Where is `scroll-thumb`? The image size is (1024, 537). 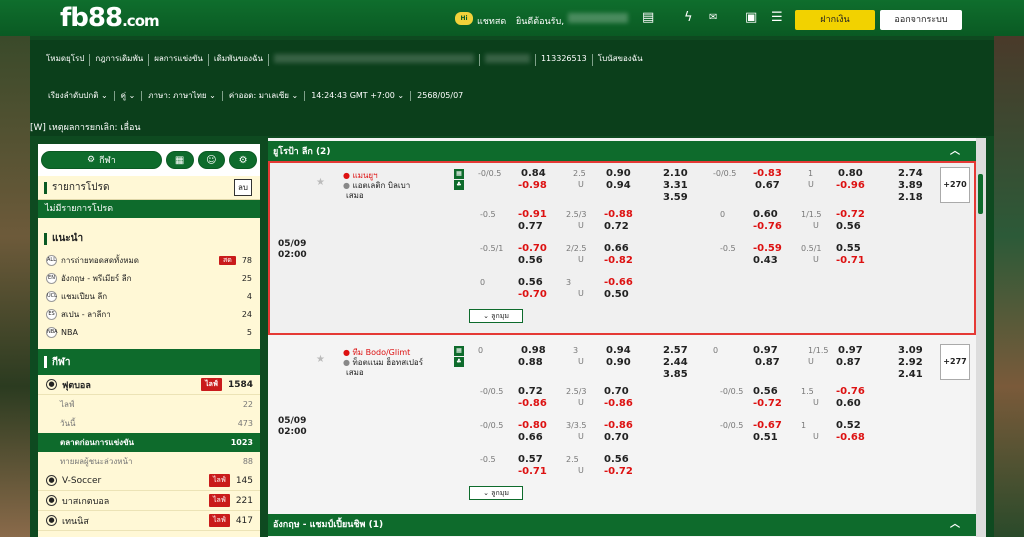
scroll-thumb is located at coordinates (980, 194).